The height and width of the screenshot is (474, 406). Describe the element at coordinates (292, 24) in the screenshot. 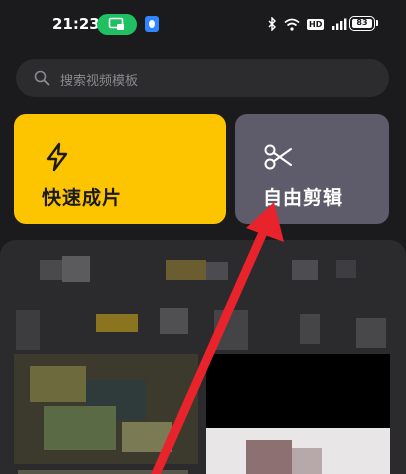

I see `wifi-icon` at that location.